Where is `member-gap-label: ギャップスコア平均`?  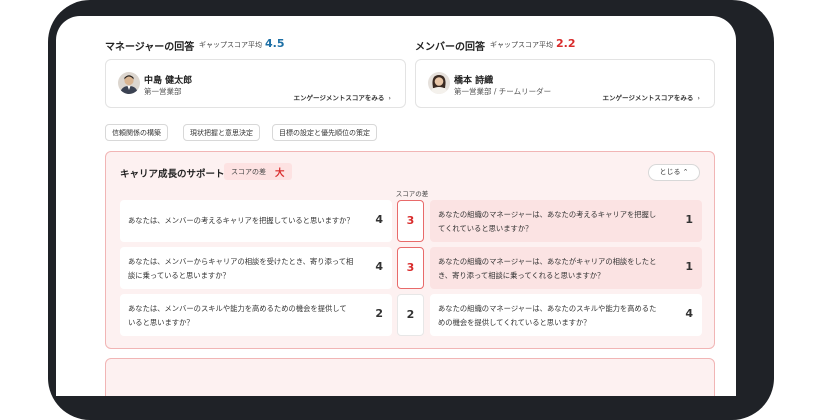 member-gap-label: ギャップスコア平均 is located at coordinates (521, 45).